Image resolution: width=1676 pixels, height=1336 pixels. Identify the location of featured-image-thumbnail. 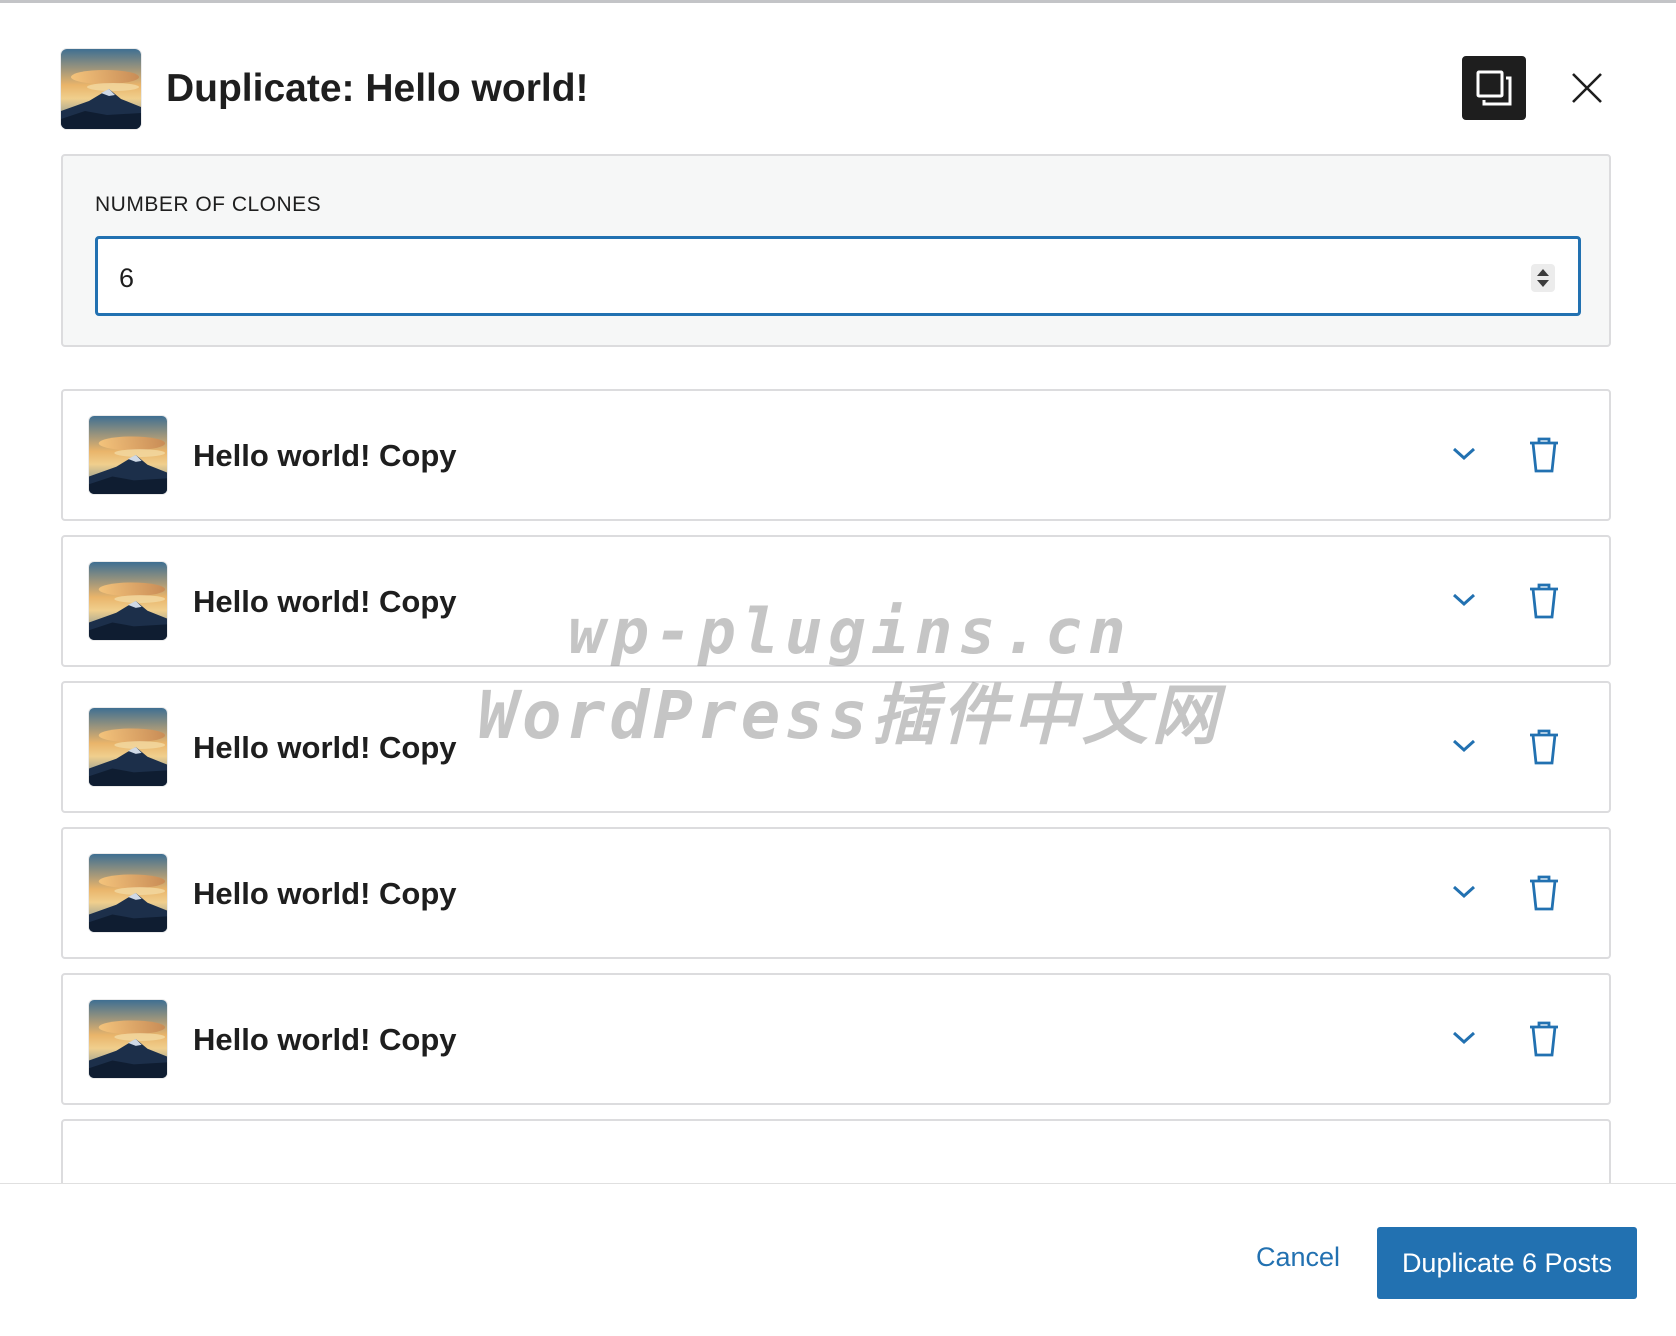
(101, 89).